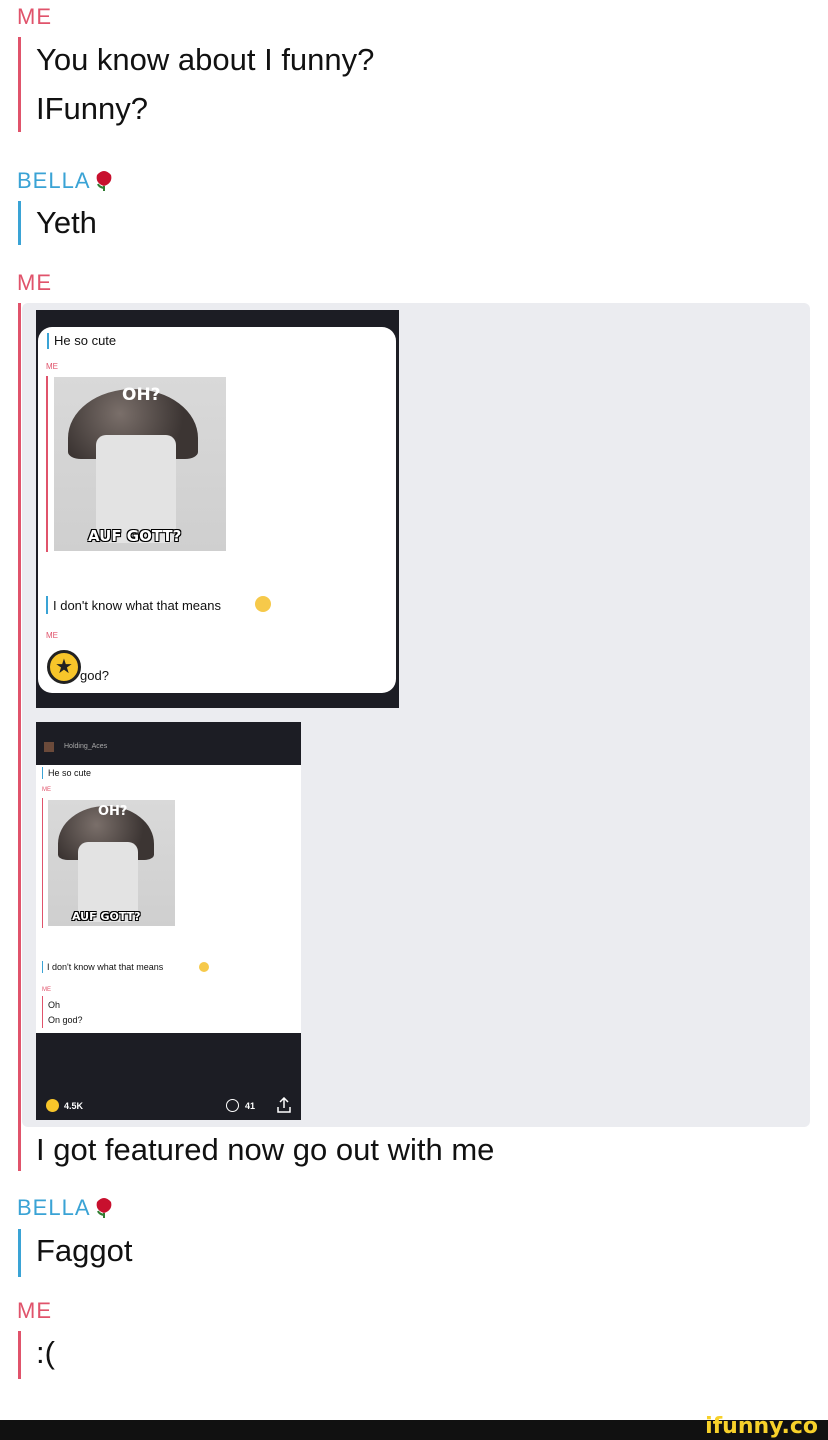 The image size is (828, 1440). I want to click on message-line: I got featured now go out with me, so click(265, 1149).